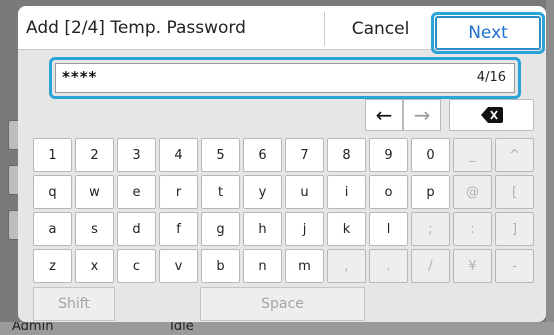  What do you see at coordinates (430, 192) in the screenshot?
I see `key: p` at bounding box center [430, 192].